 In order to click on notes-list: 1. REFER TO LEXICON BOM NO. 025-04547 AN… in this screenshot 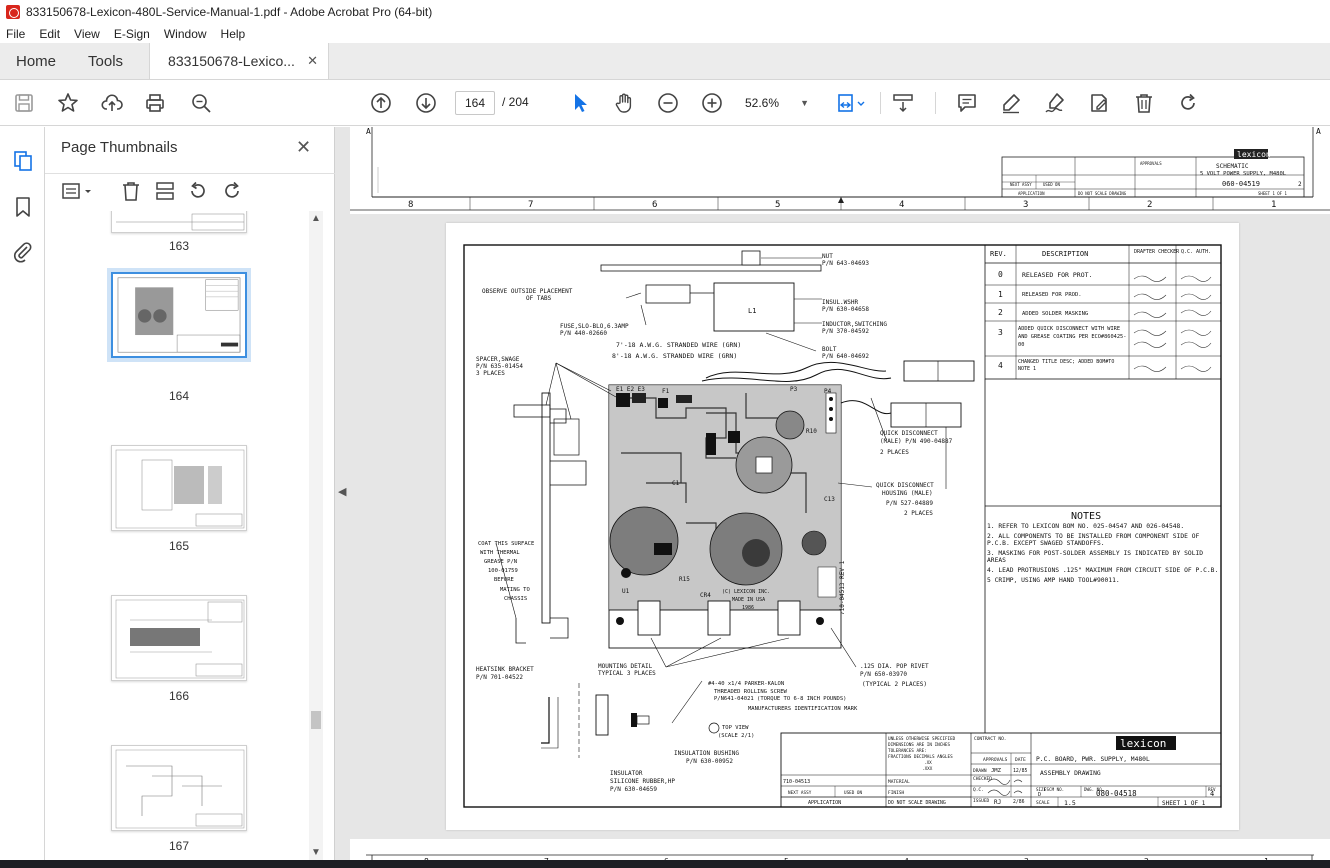, I will do `click(1104, 553)`.